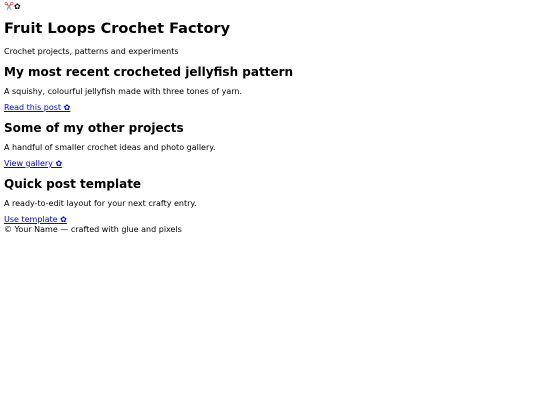 Image resolution: width=540 pixels, height=405 pixels. What do you see at coordinates (12, 6) in the screenshot?
I see `site-logo-icon: ✂️✿` at bounding box center [12, 6].